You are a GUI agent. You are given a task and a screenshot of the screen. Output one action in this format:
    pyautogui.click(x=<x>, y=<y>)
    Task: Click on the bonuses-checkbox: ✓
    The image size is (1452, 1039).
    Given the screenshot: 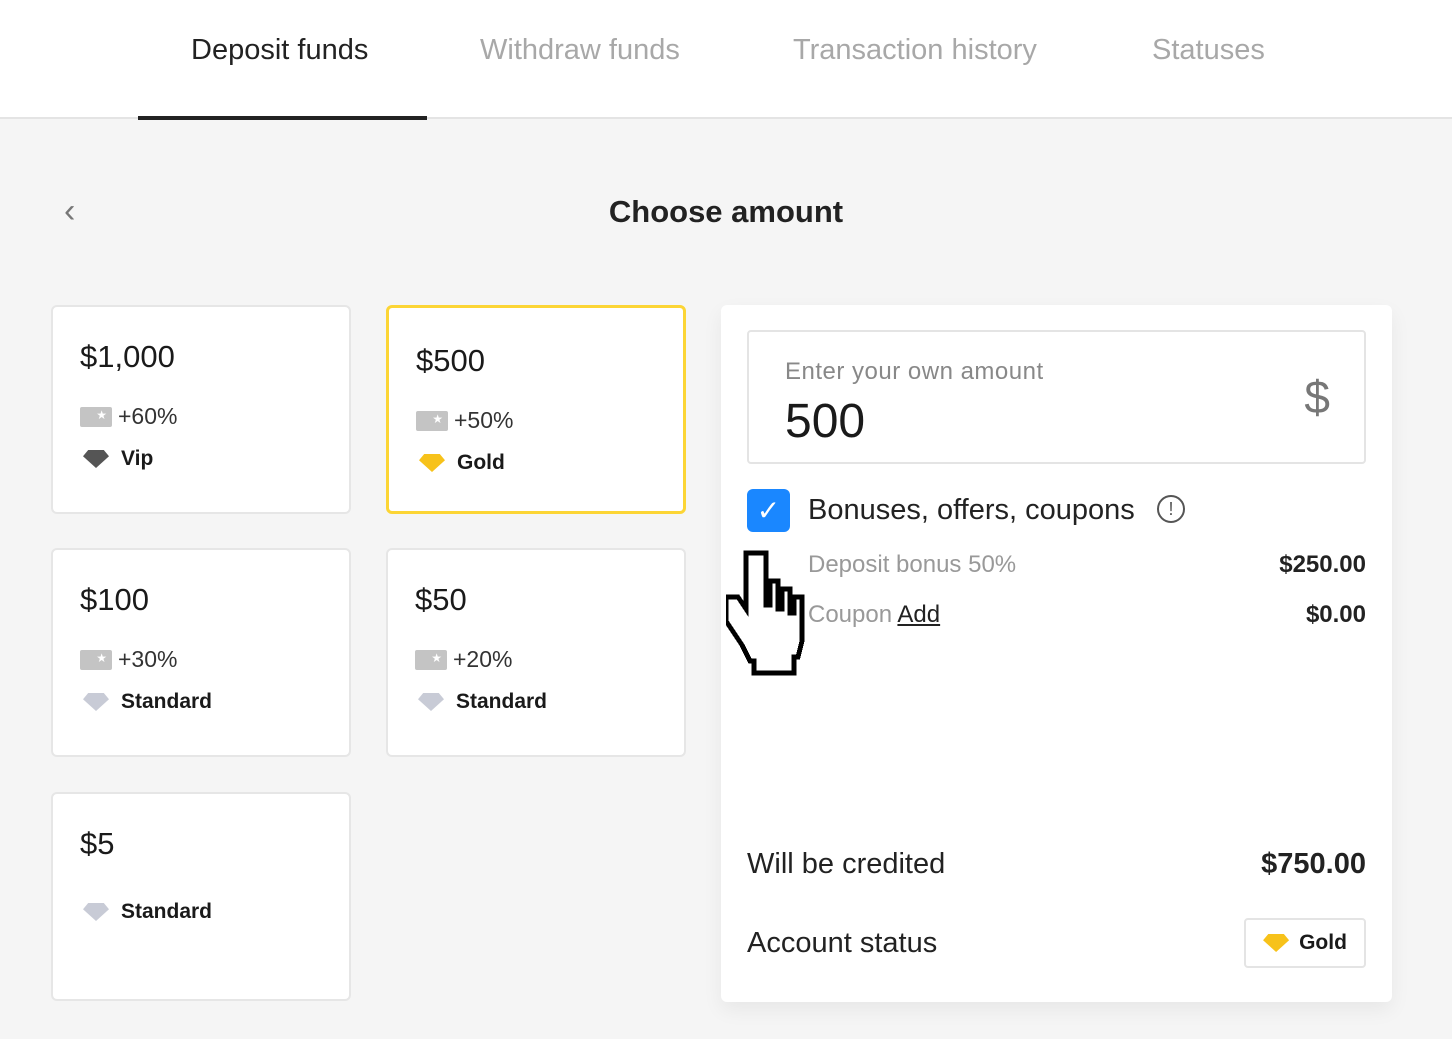 What is the action you would take?
    pyautogui.click(x=768, y=510)
    